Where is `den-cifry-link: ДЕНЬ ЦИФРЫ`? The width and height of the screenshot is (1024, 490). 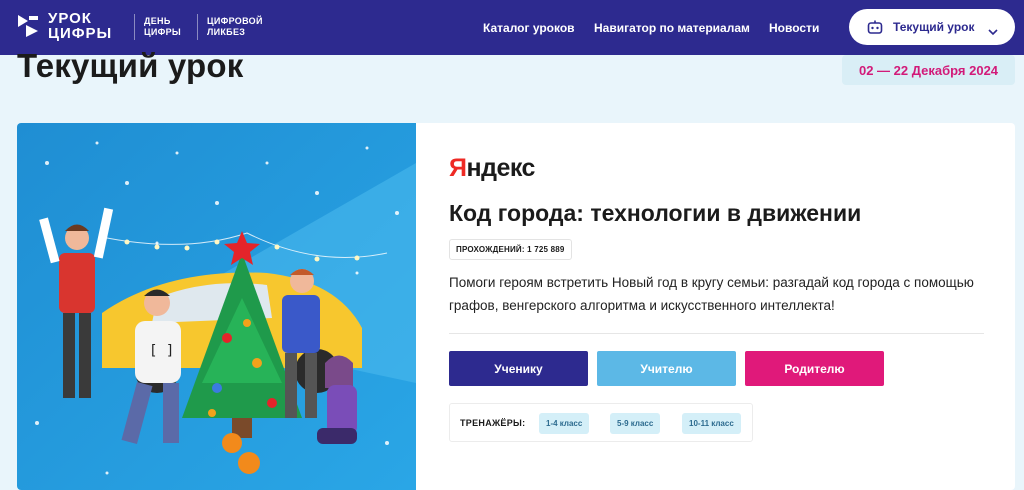
den-cifry-link: ДЕНЬ ЦИФРЫ is located at coordinates (162, 27).